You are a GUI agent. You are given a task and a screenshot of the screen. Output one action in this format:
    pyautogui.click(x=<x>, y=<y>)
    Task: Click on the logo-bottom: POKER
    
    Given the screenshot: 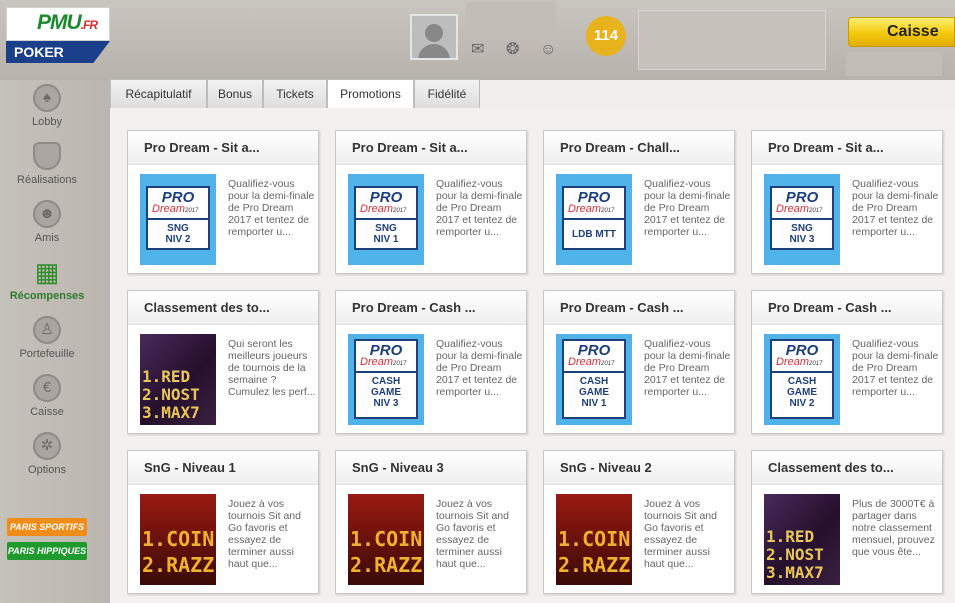 What is the action you would take?
    pyautogui.click(x=58, y=52)
    